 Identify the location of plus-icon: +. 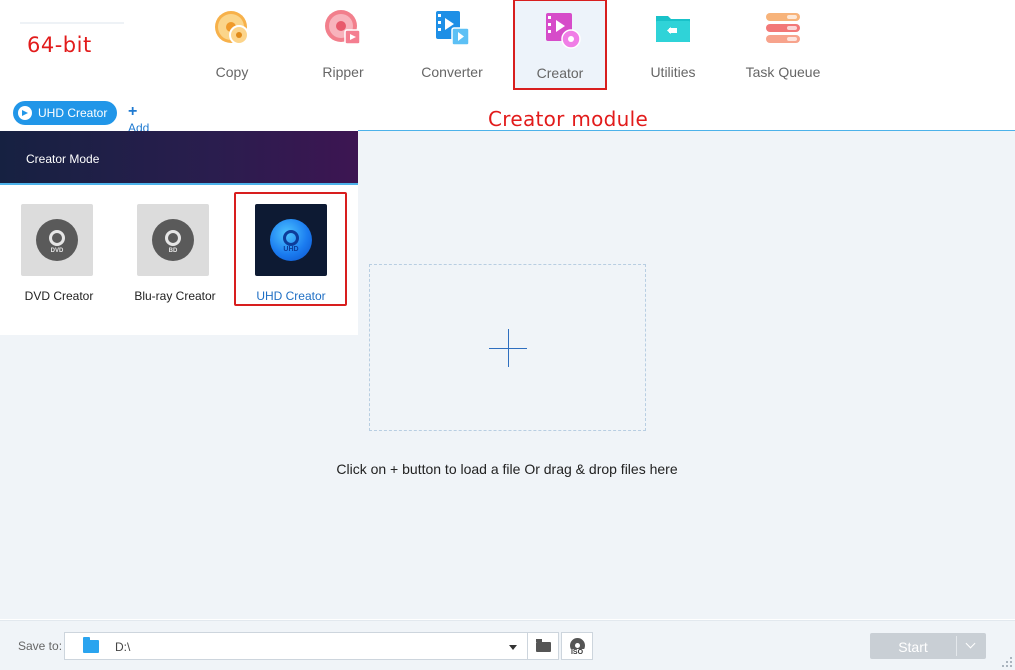
(133, 111).